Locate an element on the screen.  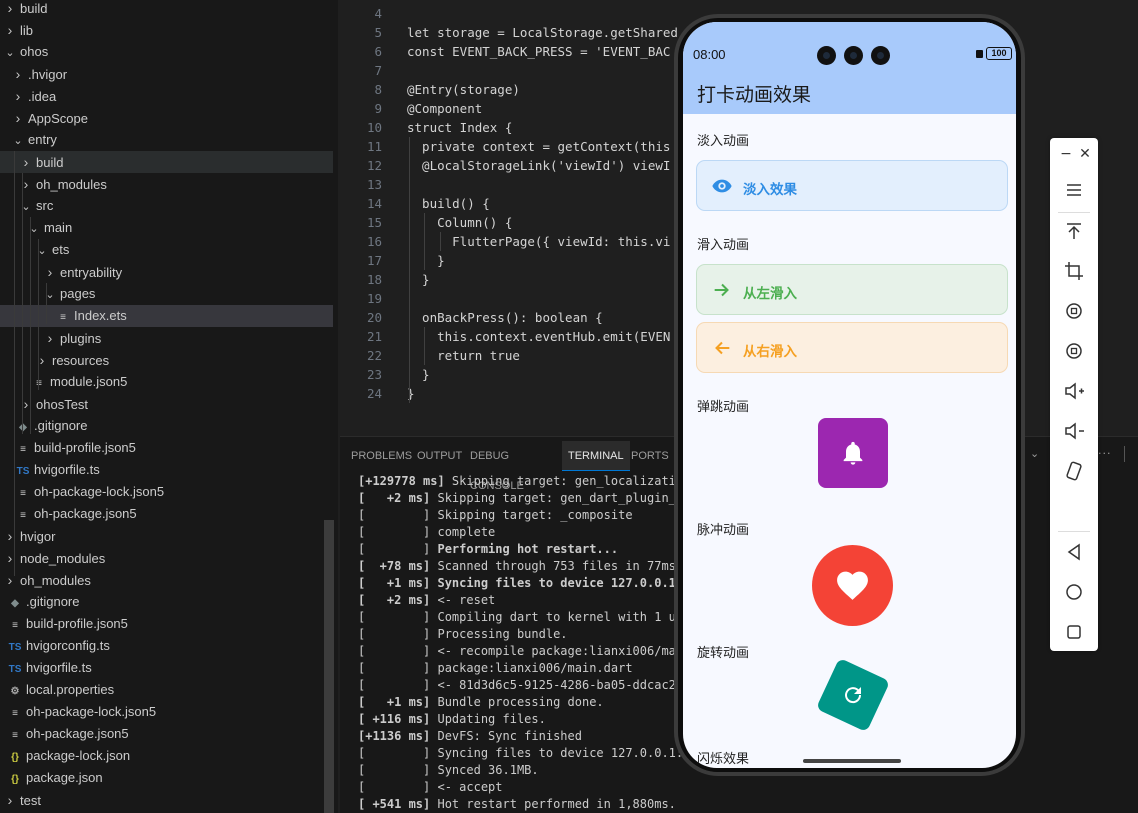
line-number: 22 is located at coordinates (374, 355).